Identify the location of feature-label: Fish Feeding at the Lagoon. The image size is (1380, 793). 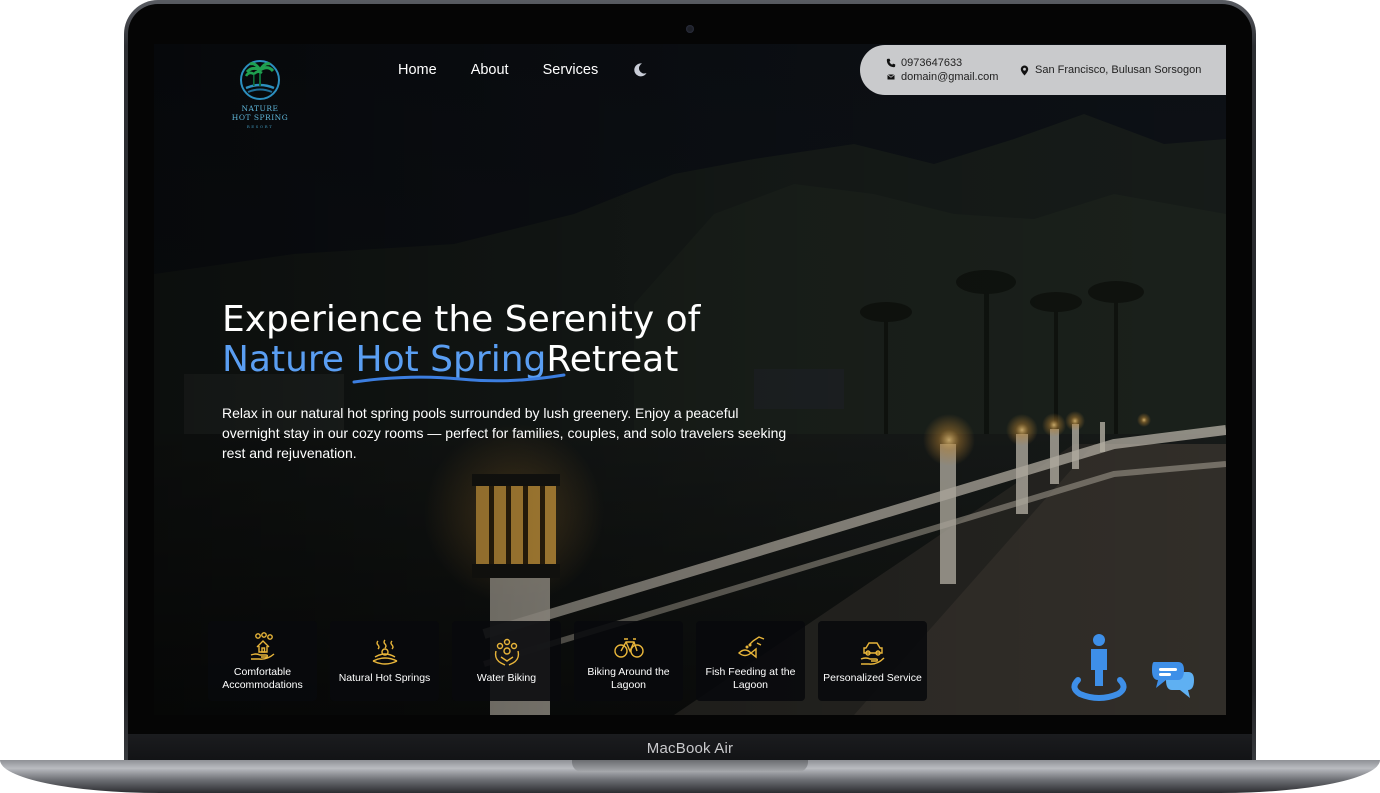
(750, 678).